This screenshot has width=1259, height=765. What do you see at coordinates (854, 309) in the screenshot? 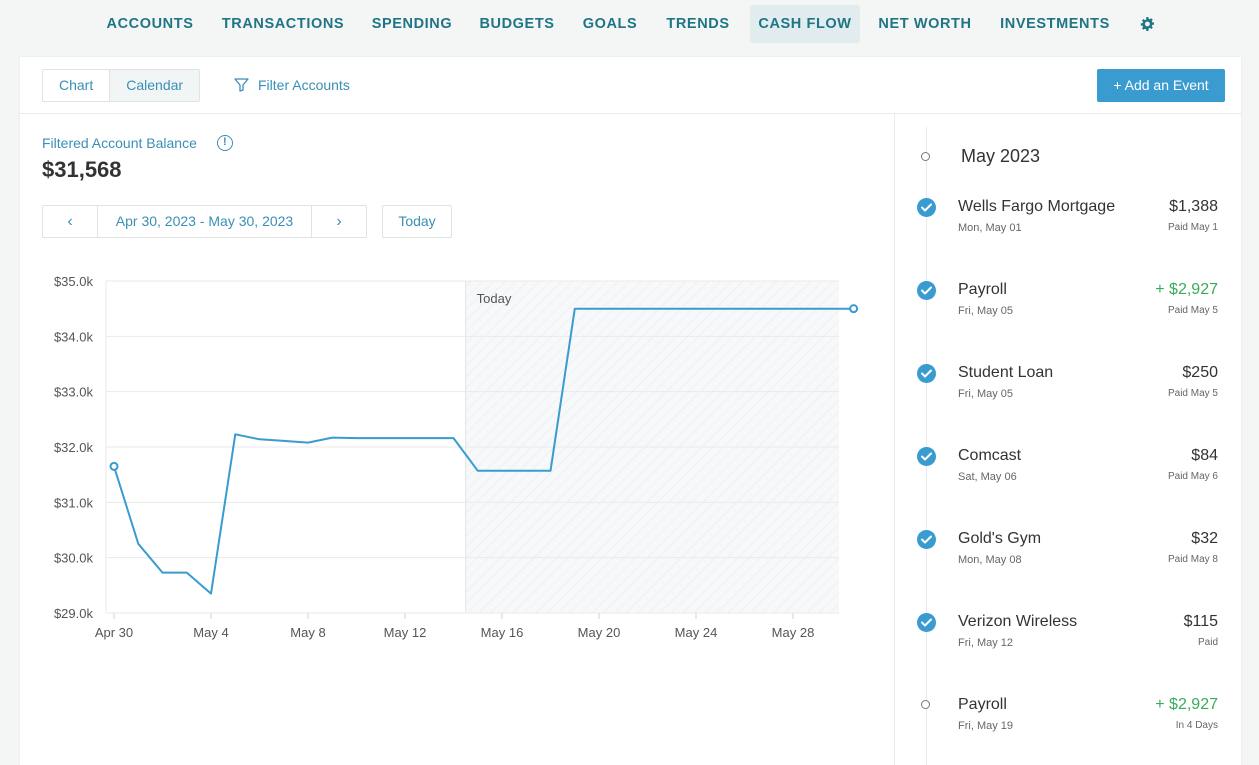
I see `end-point` at bounding box center [854, 309].